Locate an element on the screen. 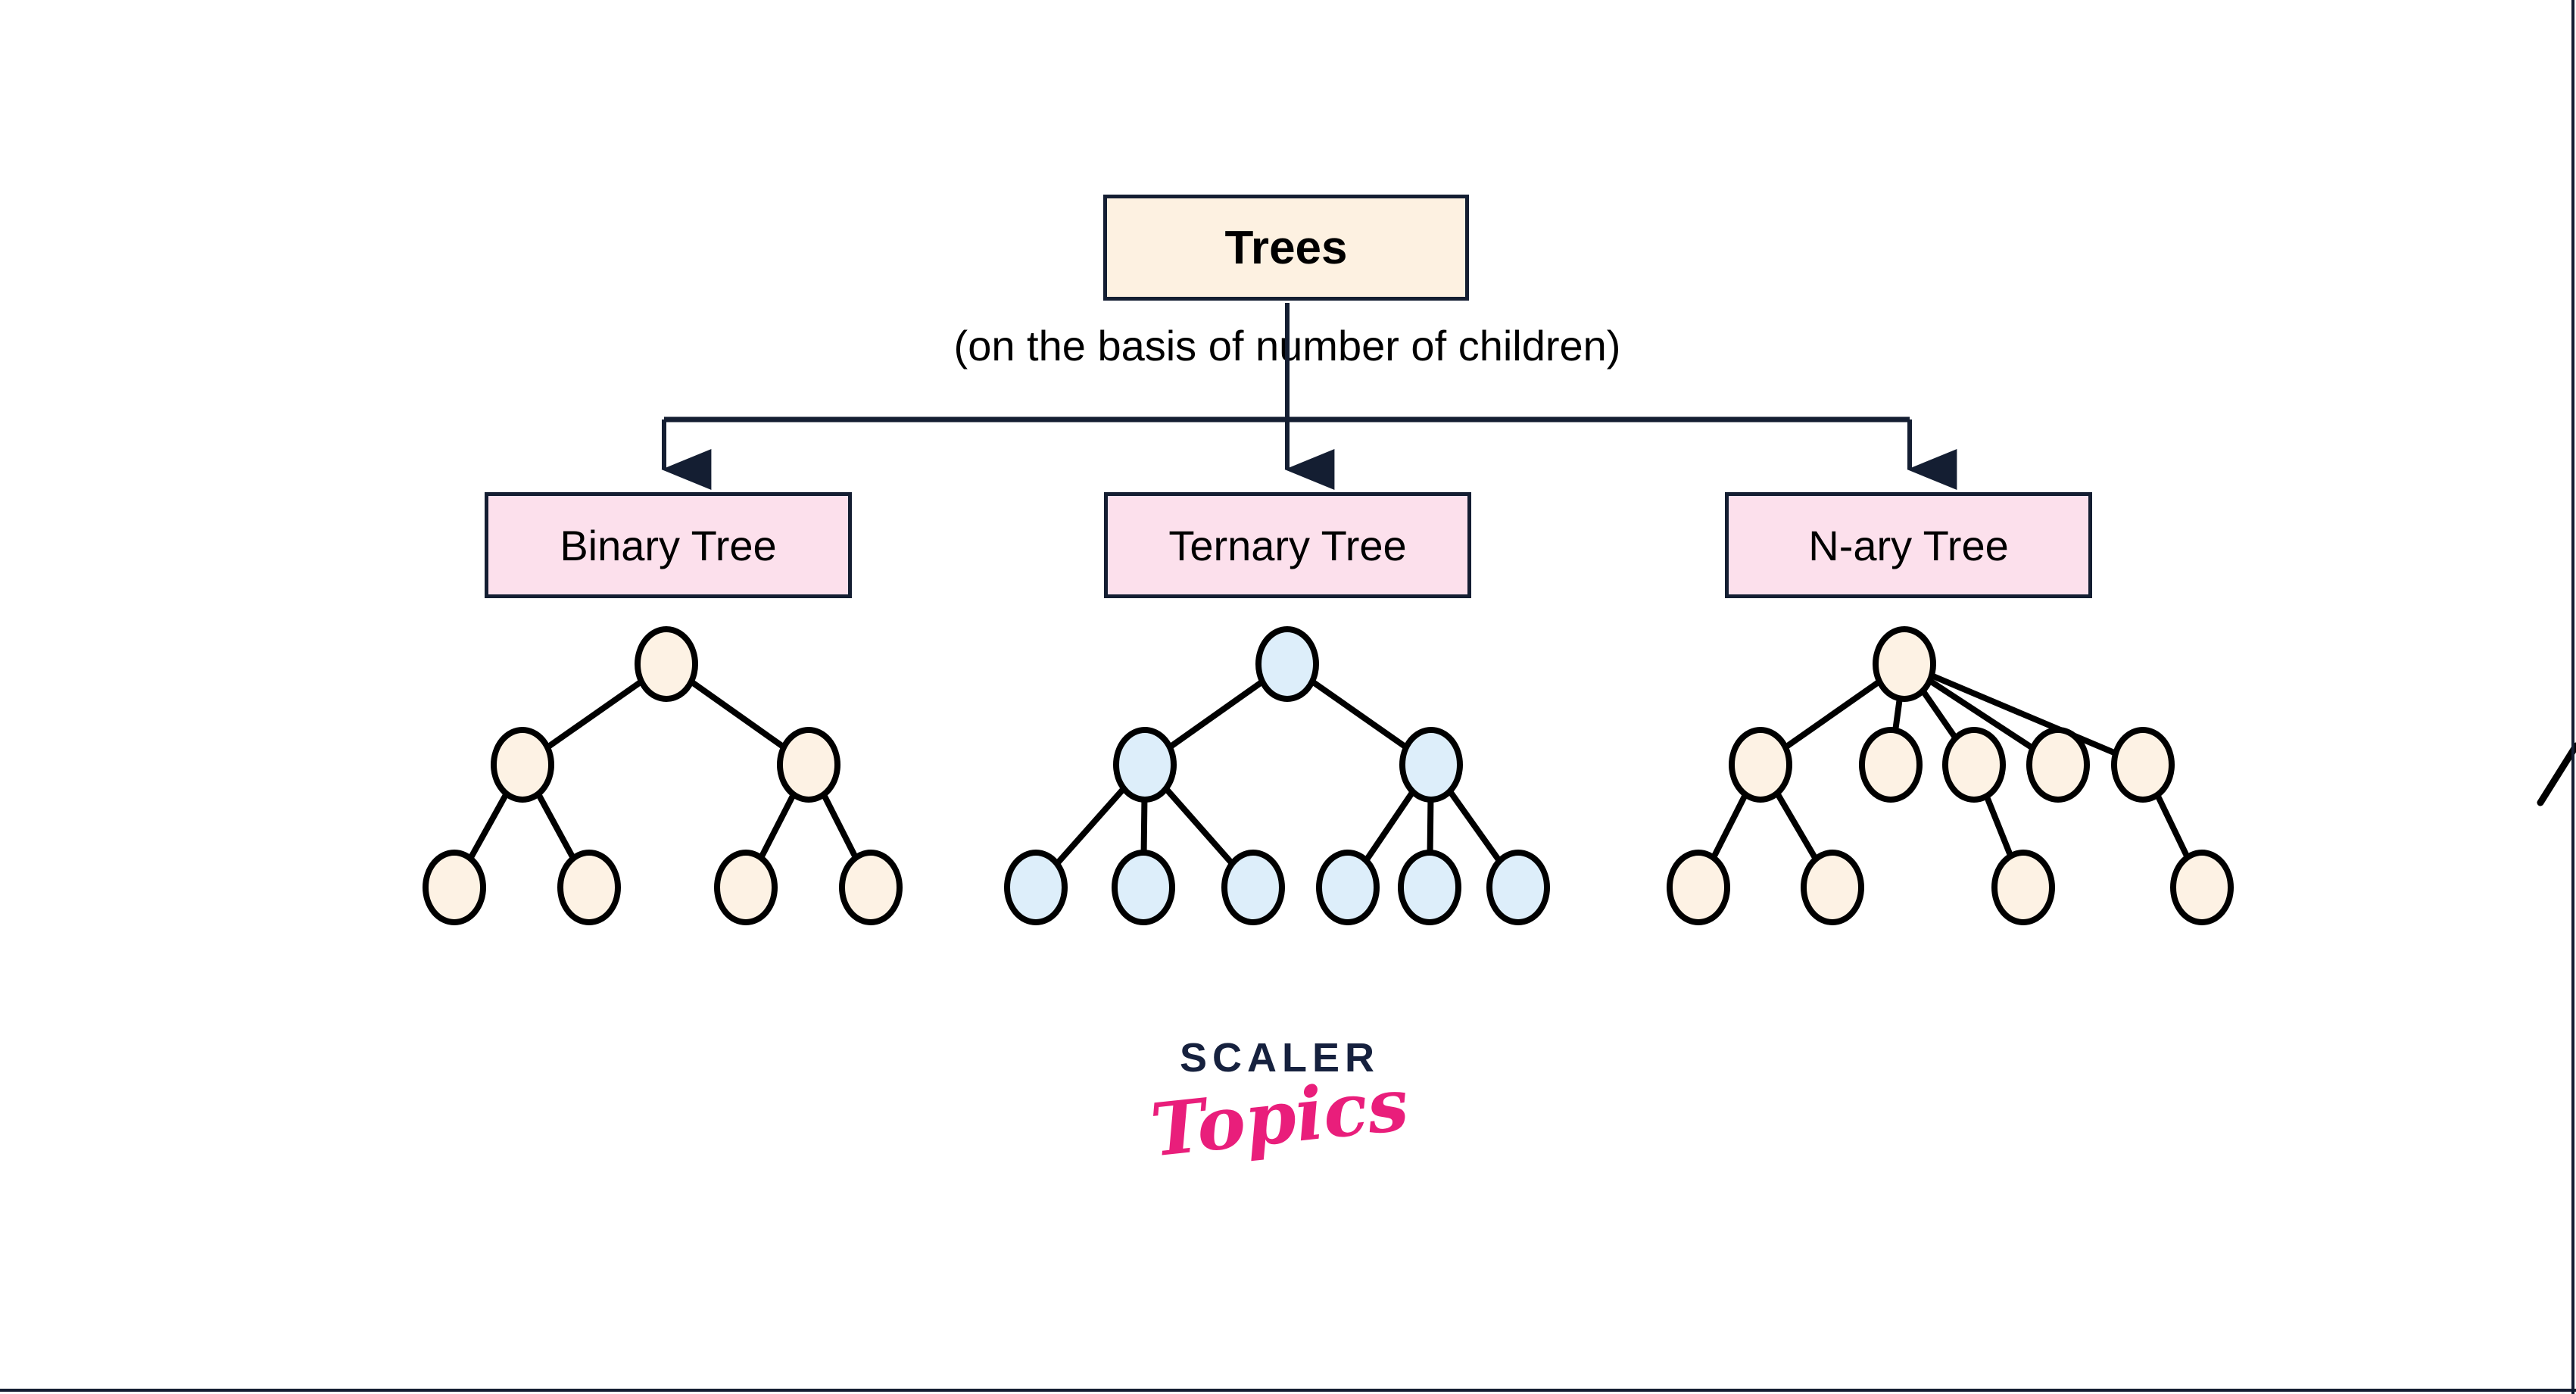 The image size is (2576, 1394). category-label-binary-tree: Binary Tree is located at coordinates (668, 545).